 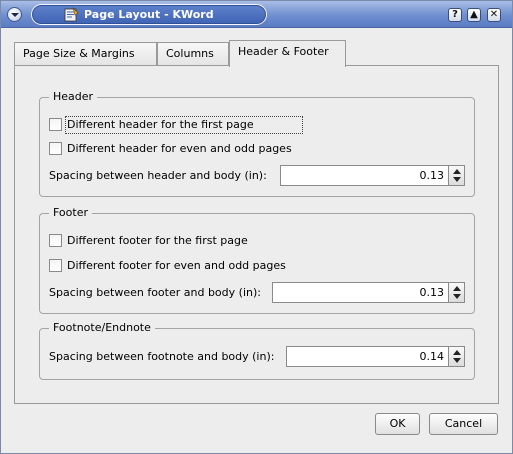 I want to click on title-pill: Page Layout - KWord, so click(x=149, y=14).